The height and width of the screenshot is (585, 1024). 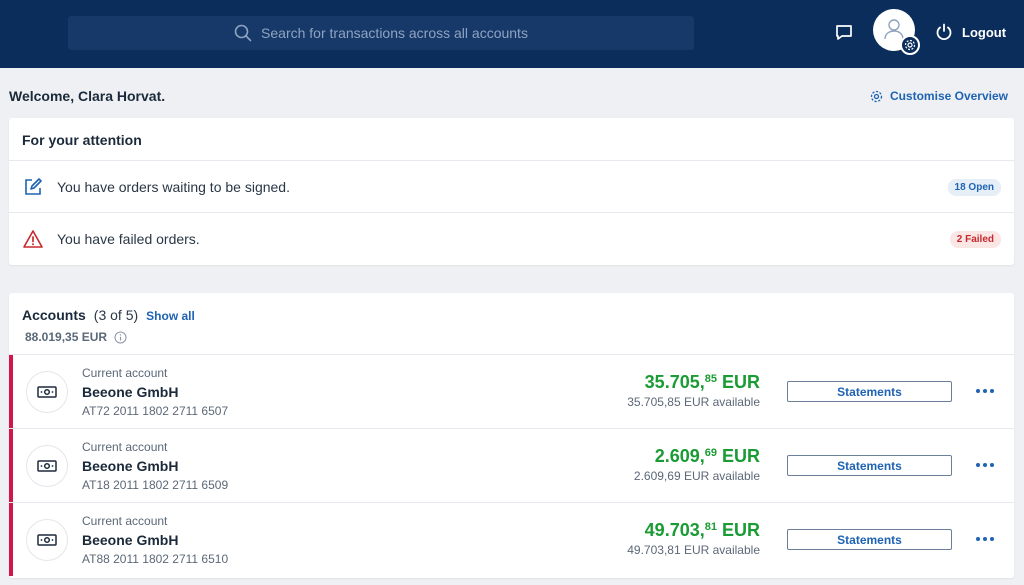 I want to click on logout-label: Logout, so click(x=984, y=32).